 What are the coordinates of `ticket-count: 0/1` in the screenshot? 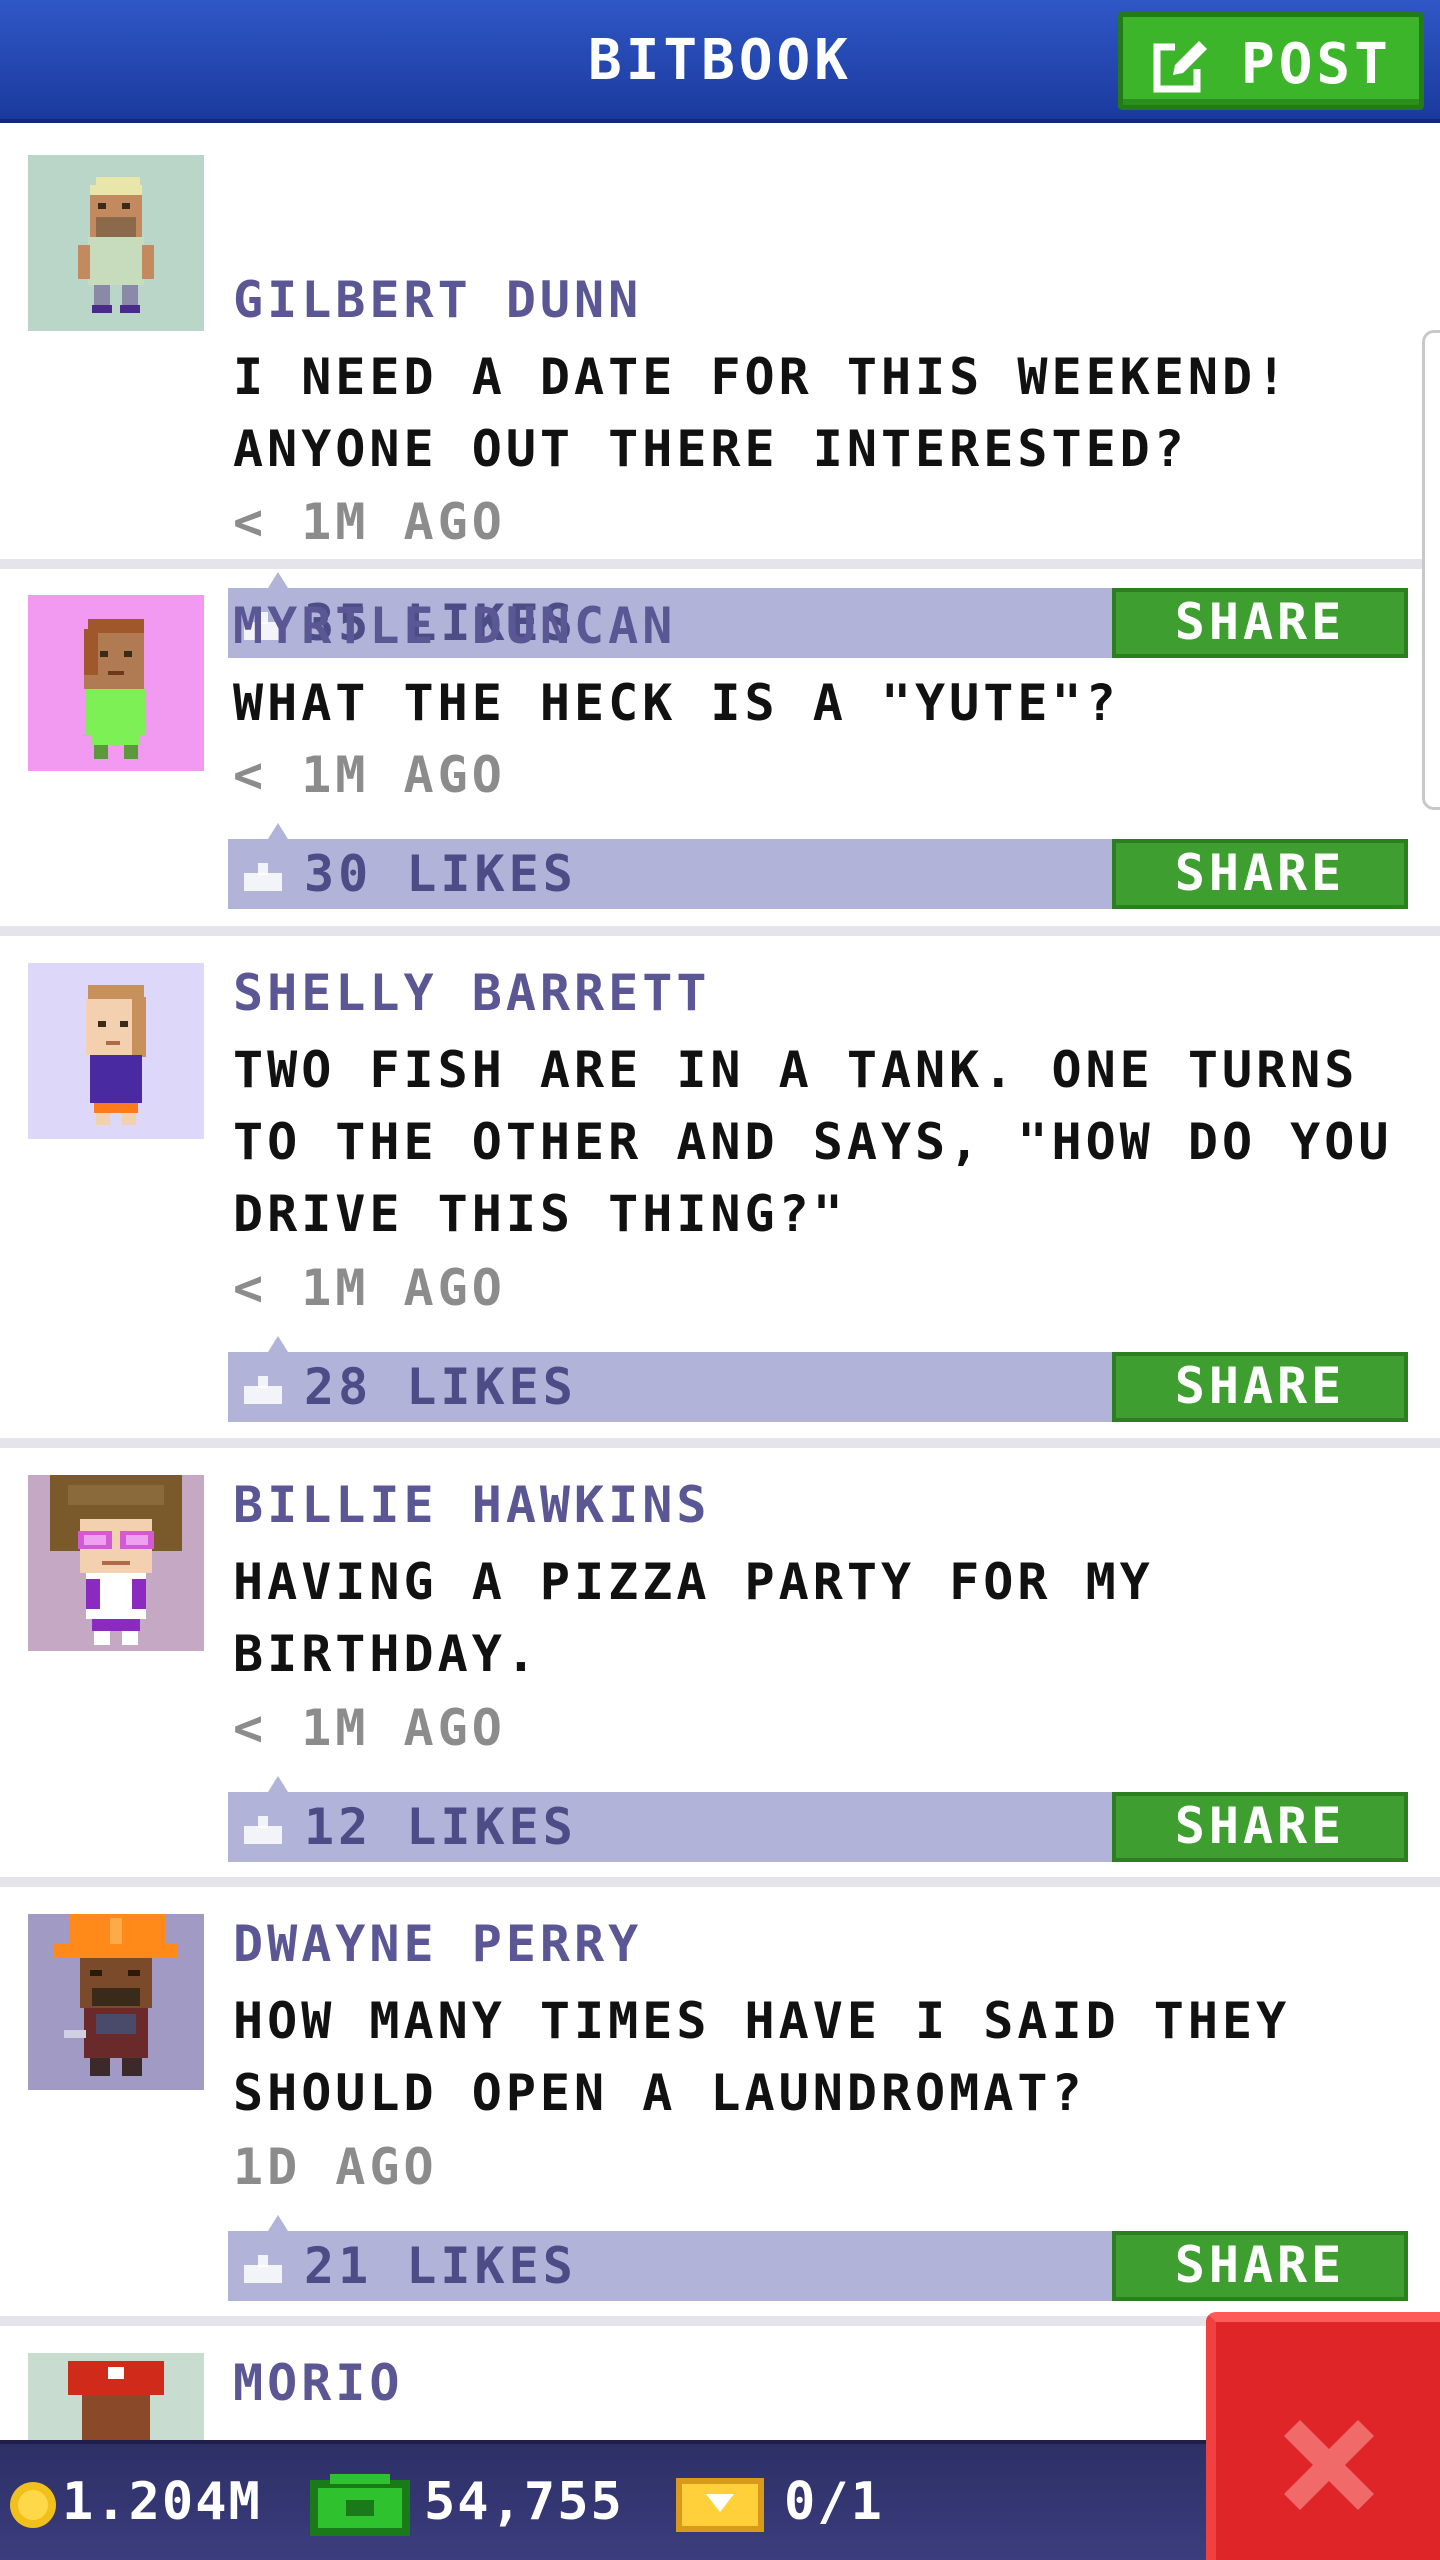 It's located at (834, 2502).